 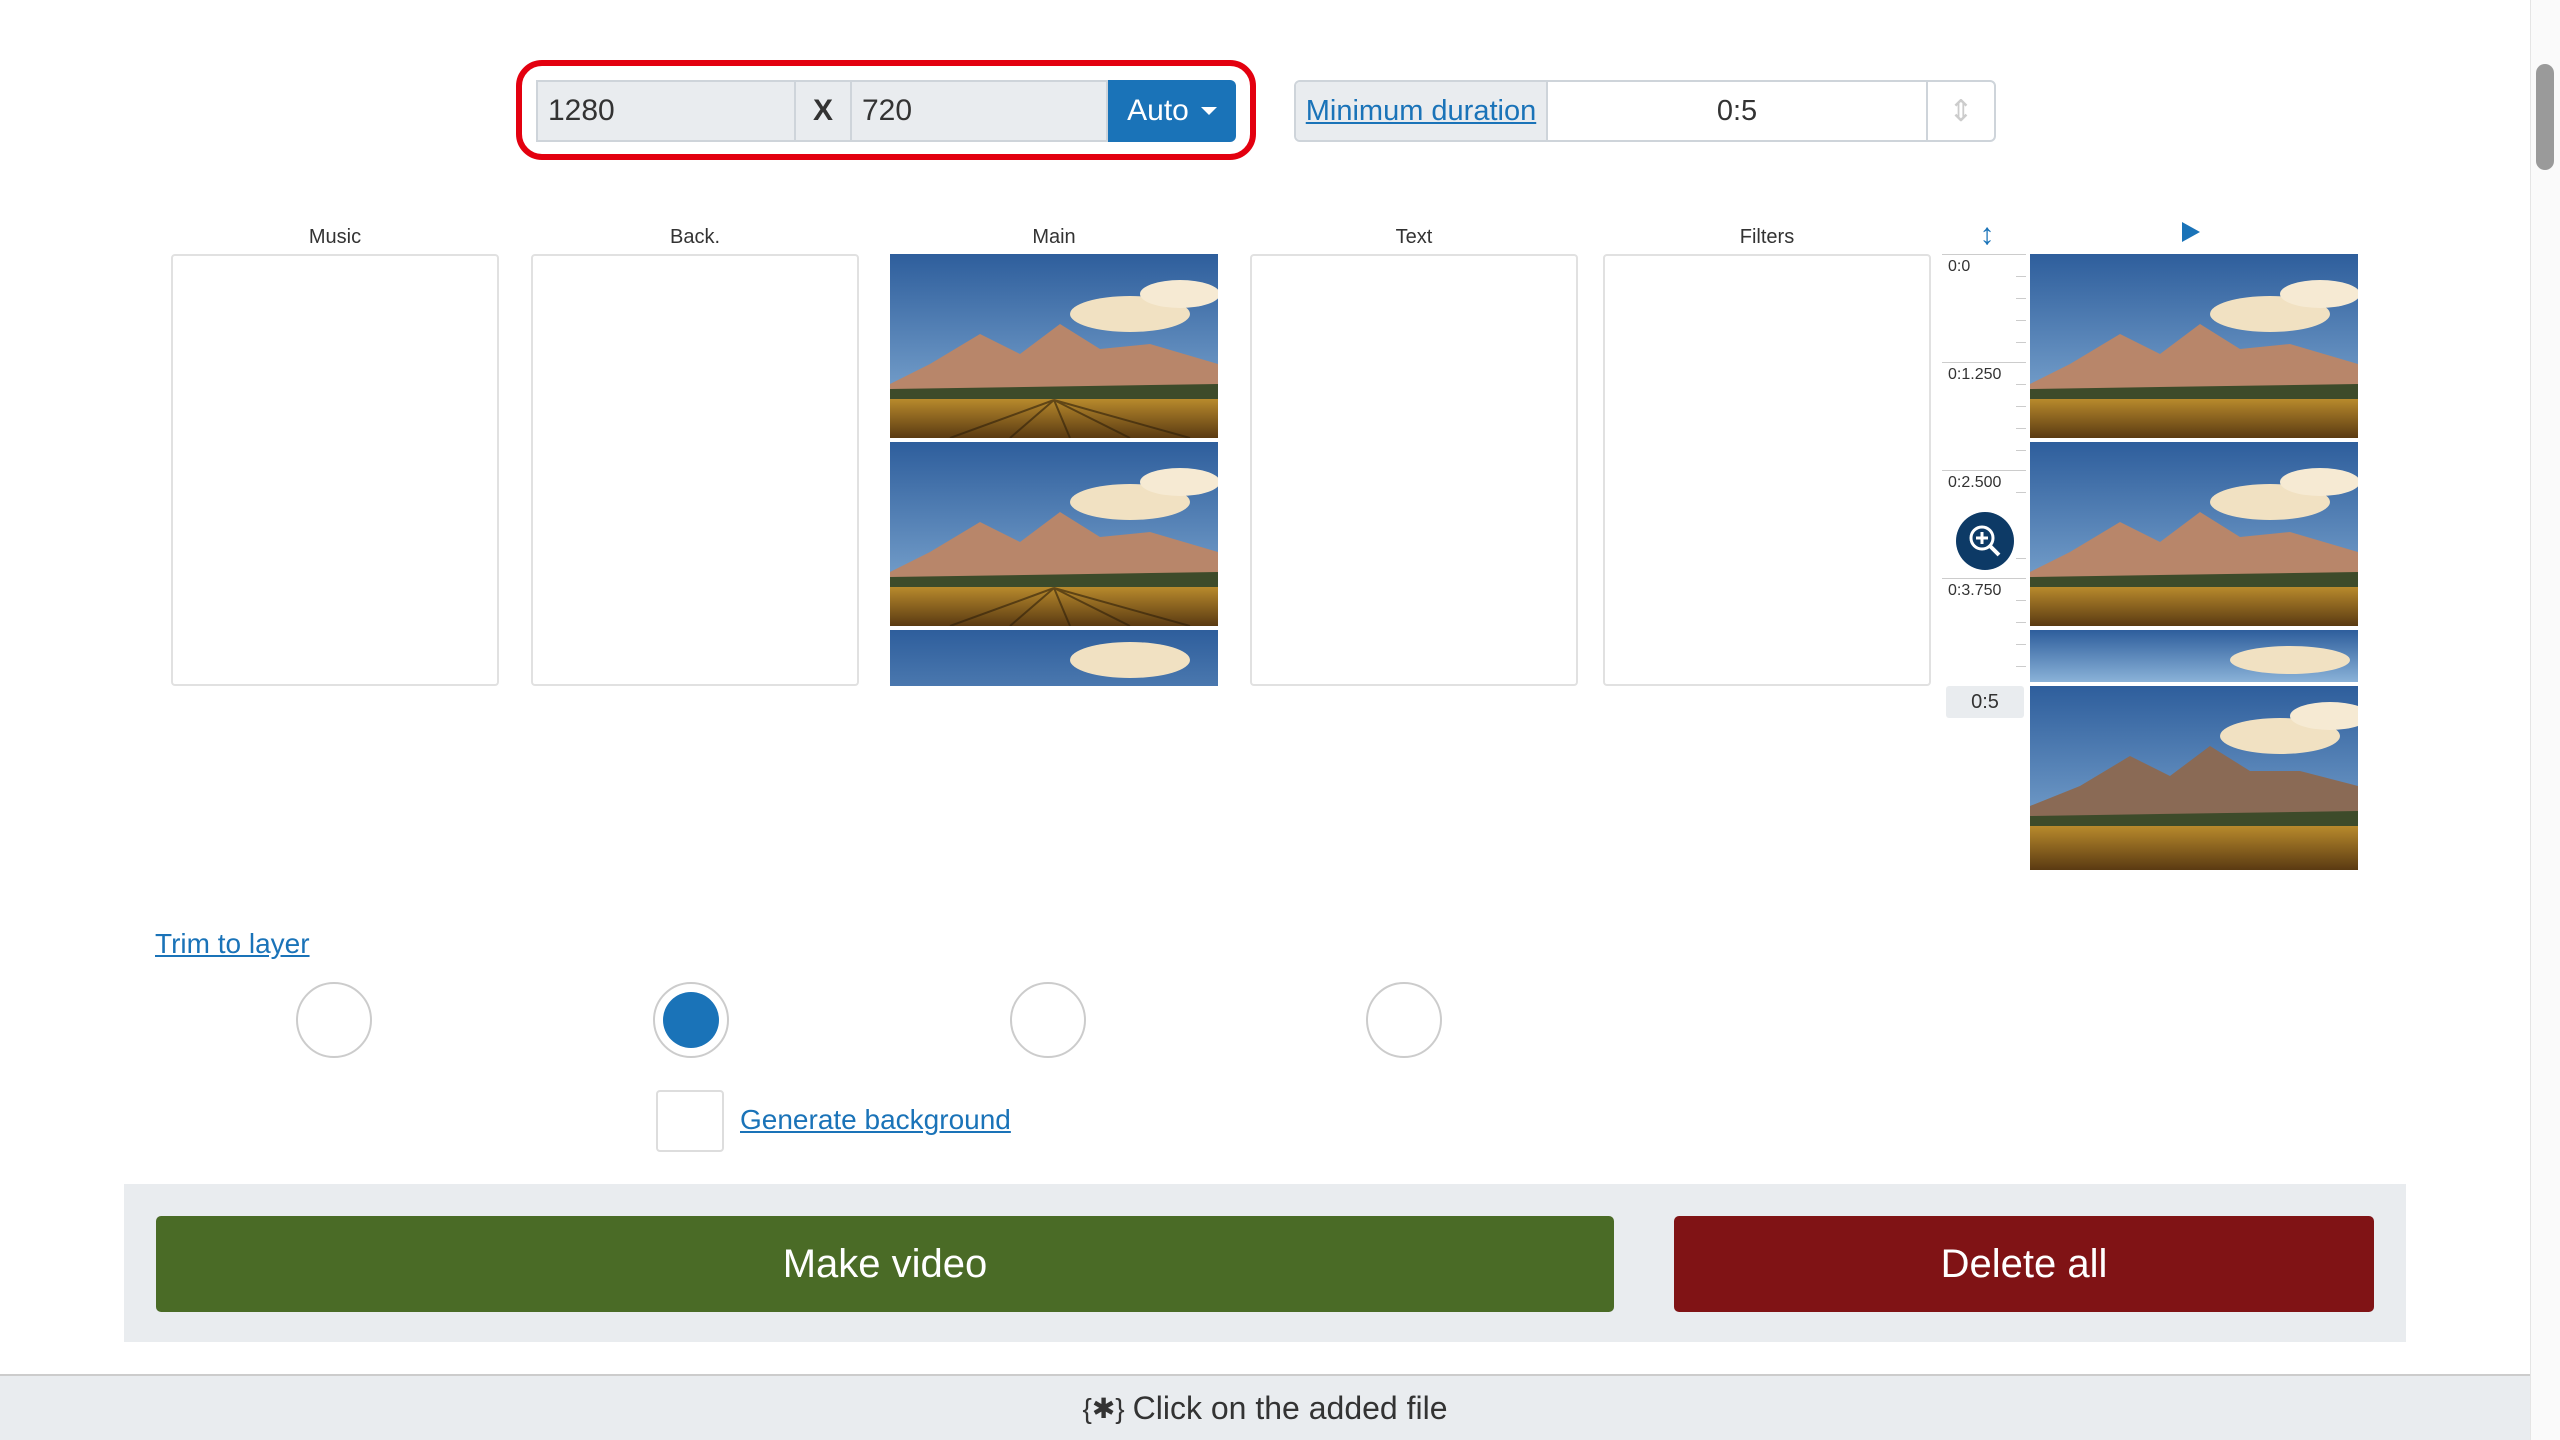 I want to click on generate-background-checkbox, so click(x=690, y=1121).